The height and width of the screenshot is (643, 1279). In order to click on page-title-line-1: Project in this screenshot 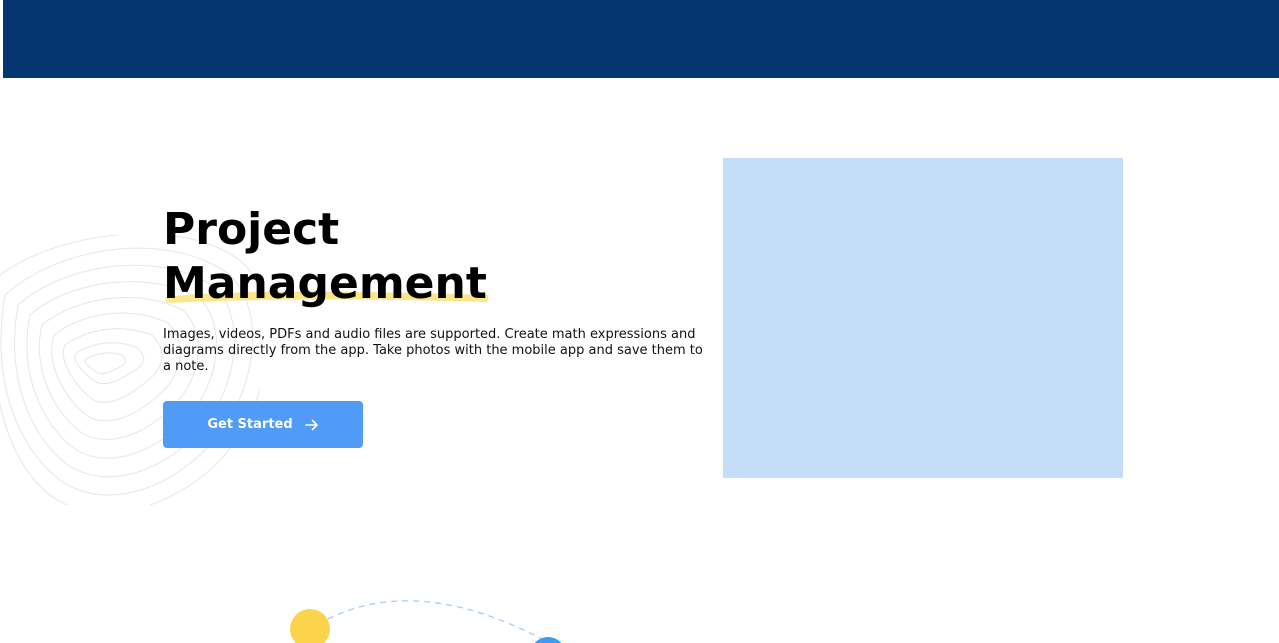, I will do `click(251, 229)`.